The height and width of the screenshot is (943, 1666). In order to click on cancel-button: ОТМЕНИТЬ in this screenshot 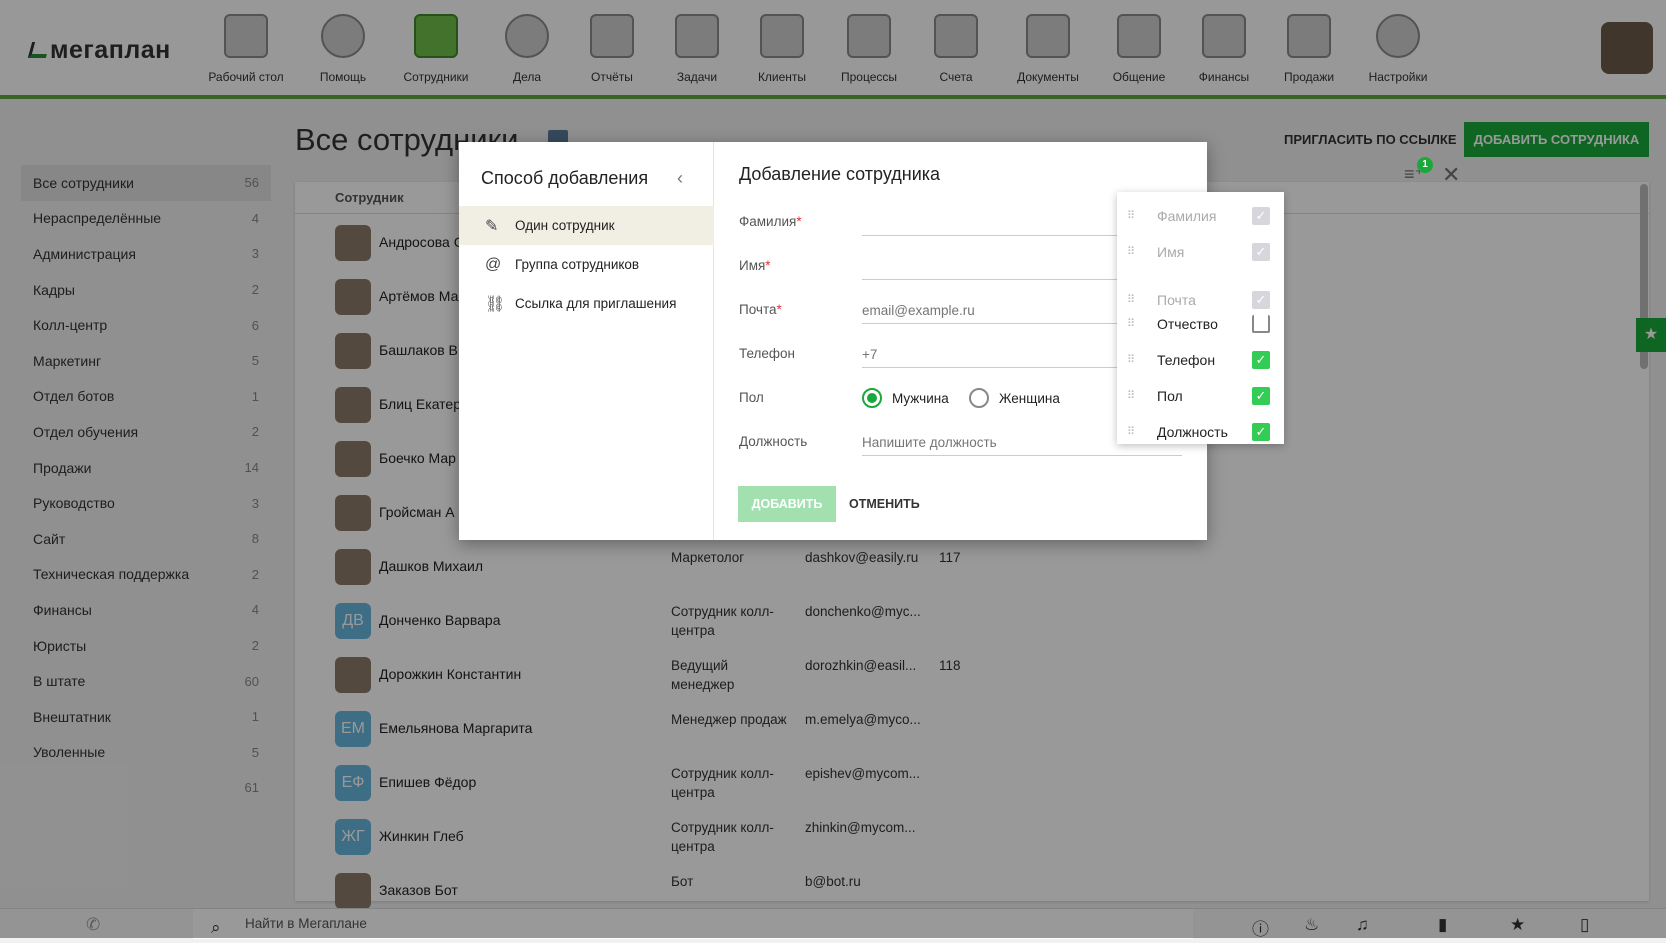, I will do `click(884, 504)`.